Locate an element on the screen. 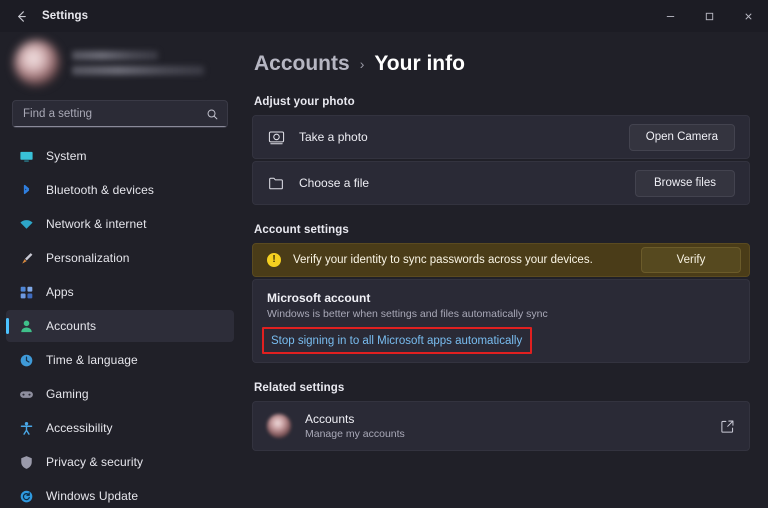  microsoft-account-title: Microsoft account is located at coordinates (319, 298).